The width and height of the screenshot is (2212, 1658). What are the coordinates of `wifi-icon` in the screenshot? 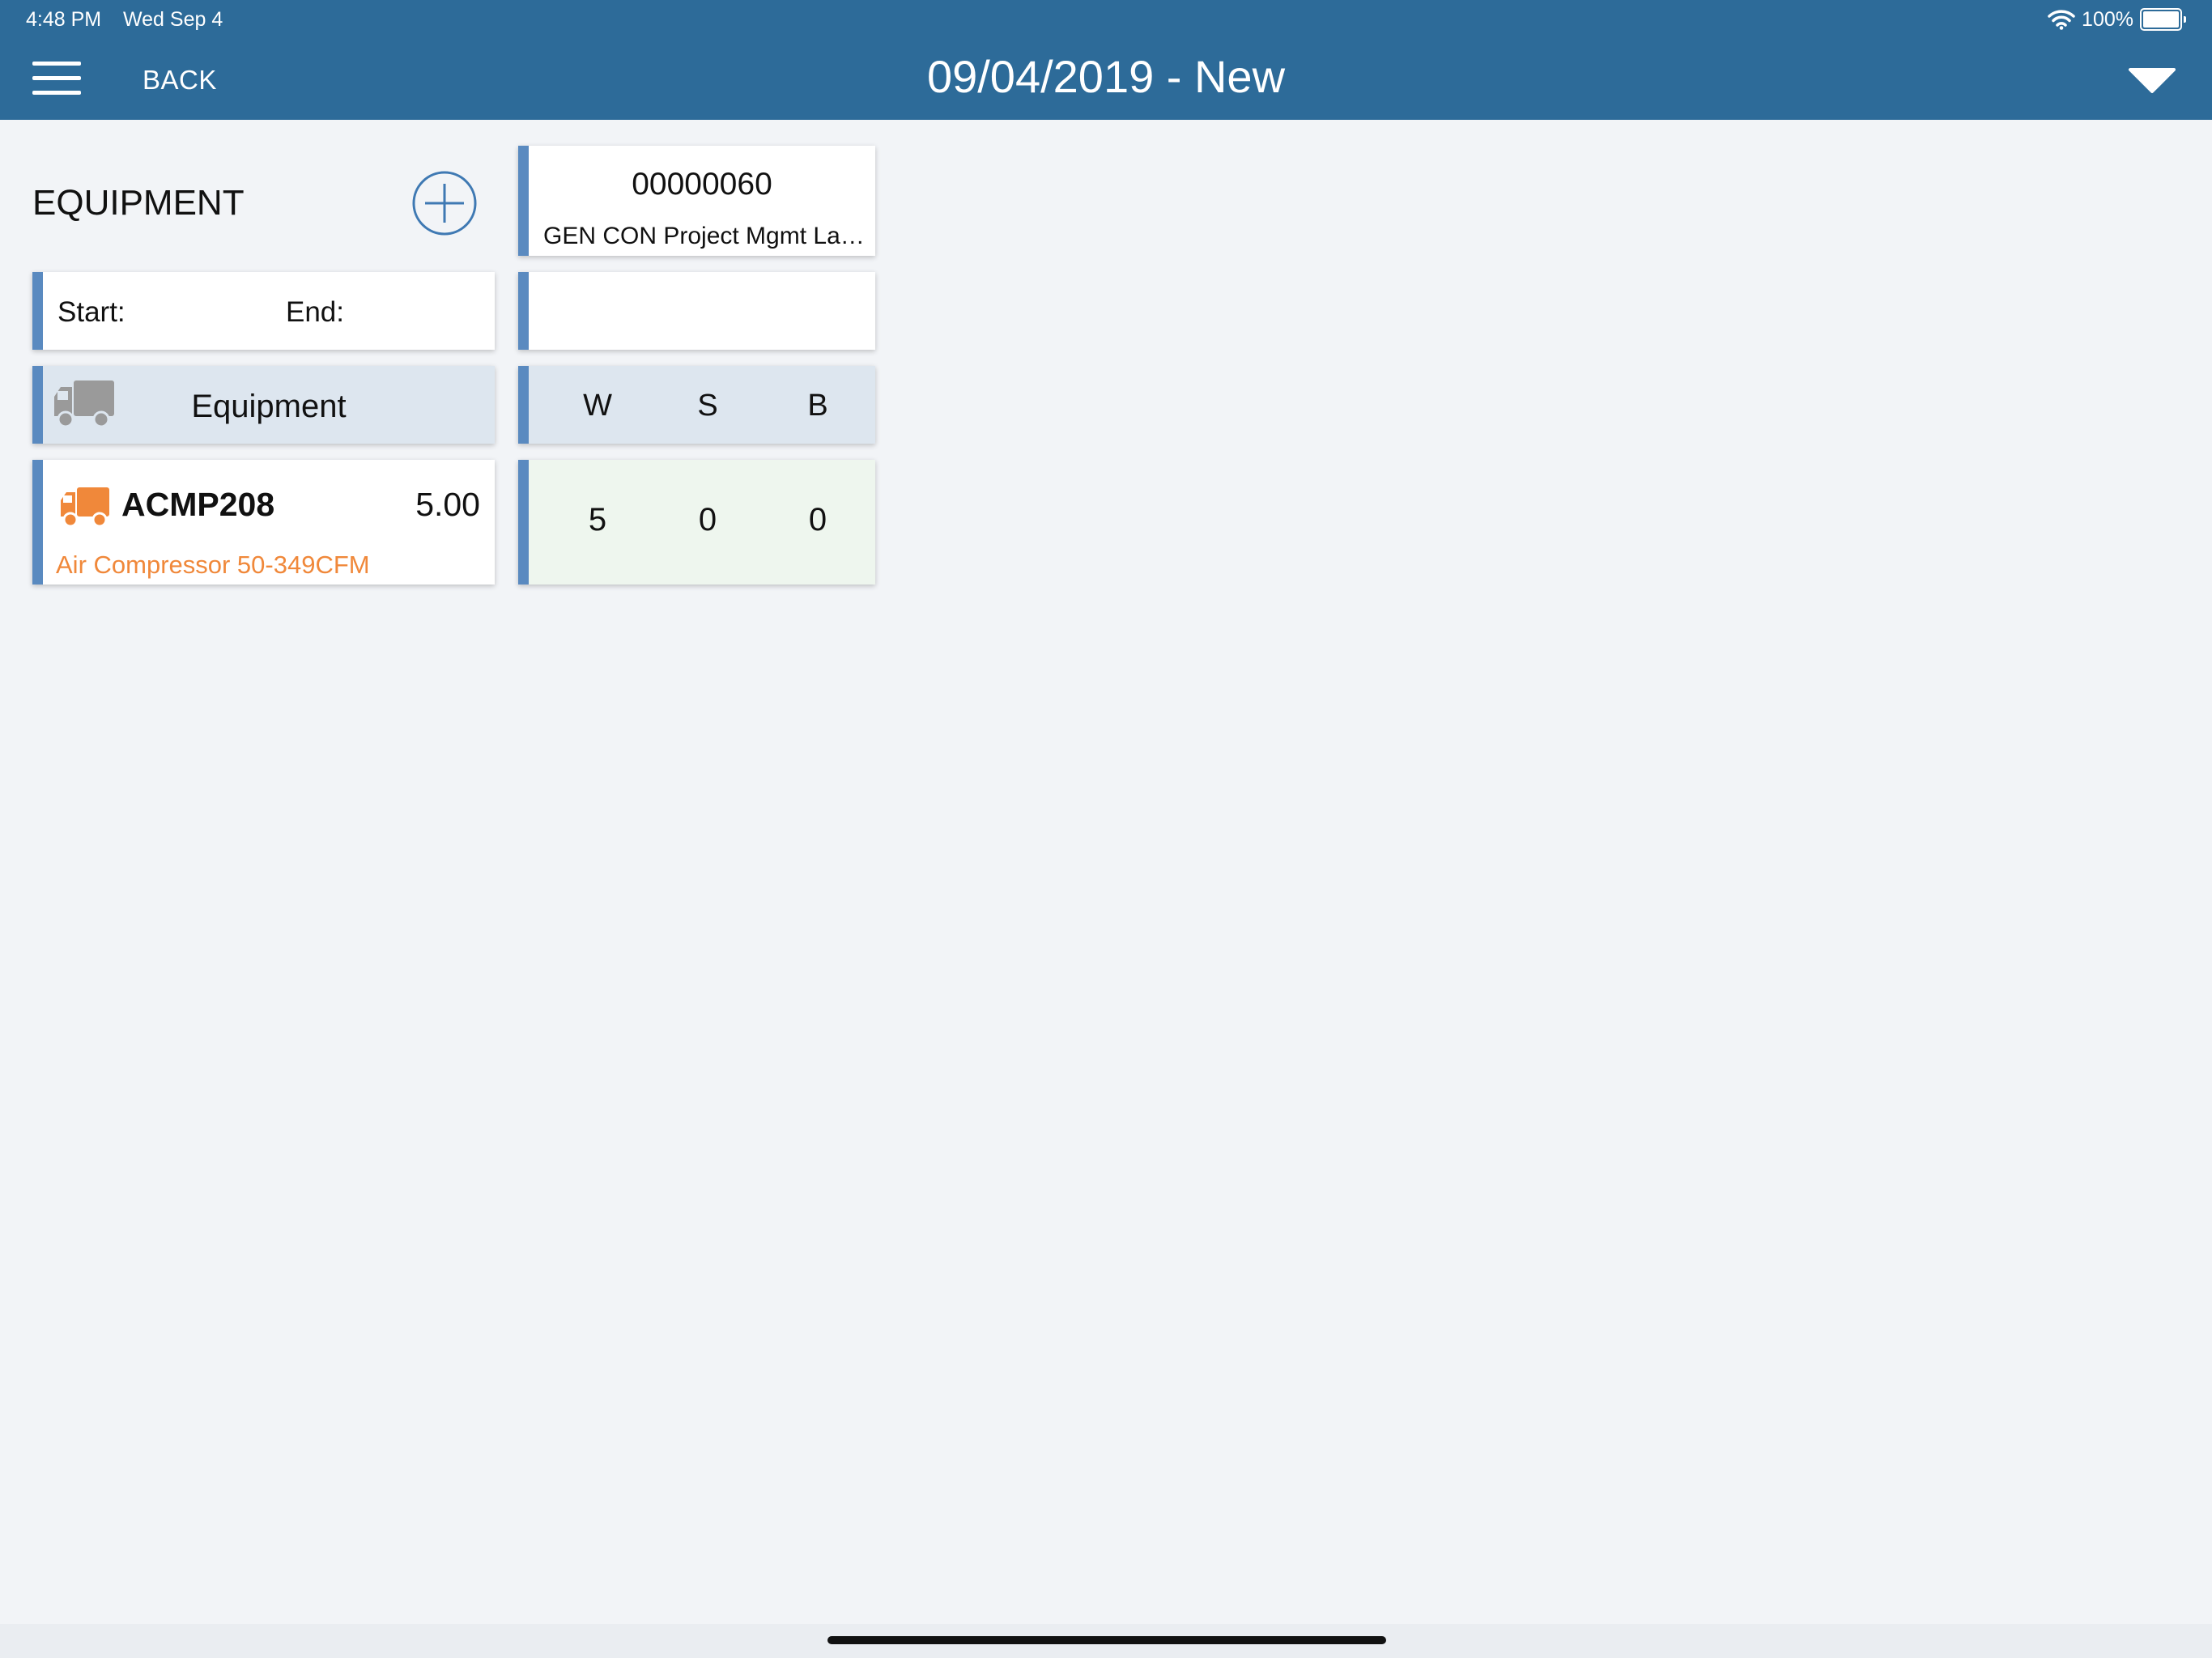 It's located at (2062, 20).